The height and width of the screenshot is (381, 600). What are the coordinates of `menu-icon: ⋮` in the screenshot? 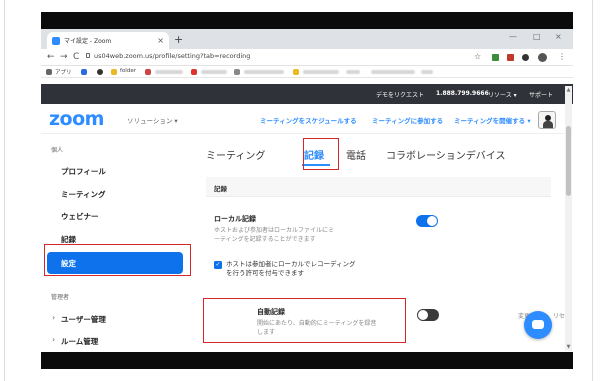 It's located at (562, 56).